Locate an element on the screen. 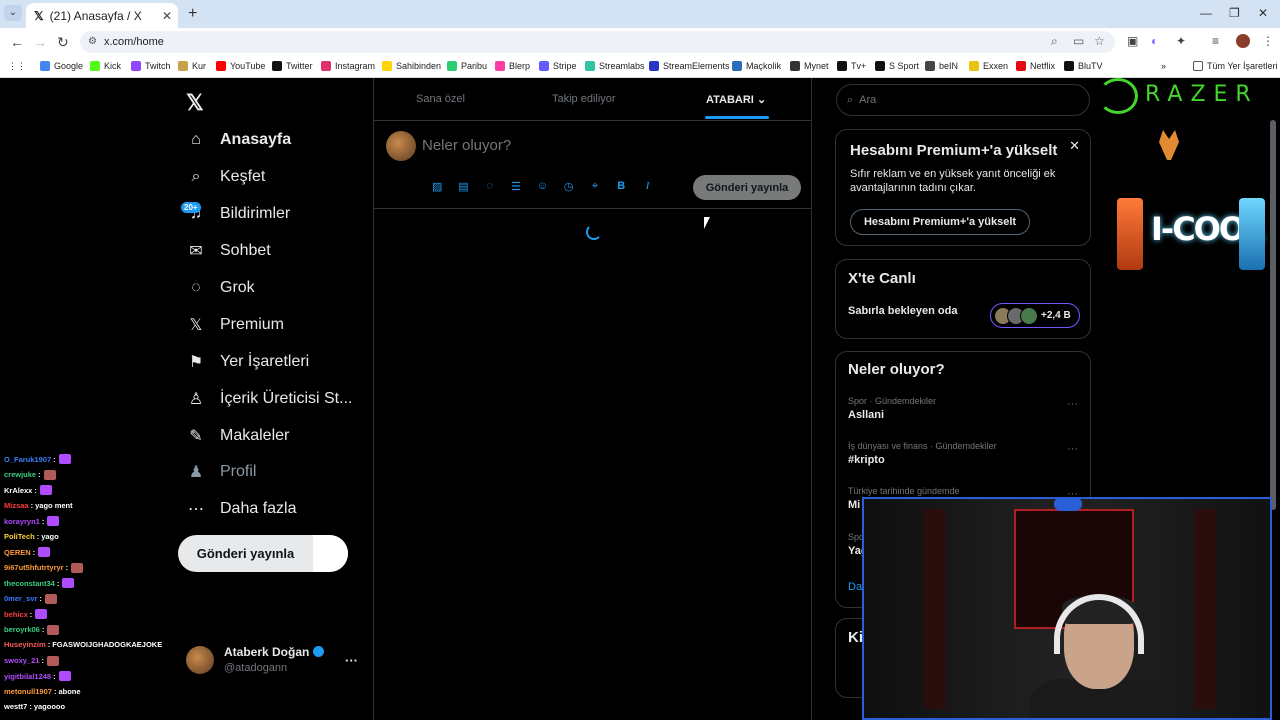 The height and width of the screenshot is (720, 1280). image-icon: ▨ is located at coordinates (437, 186).